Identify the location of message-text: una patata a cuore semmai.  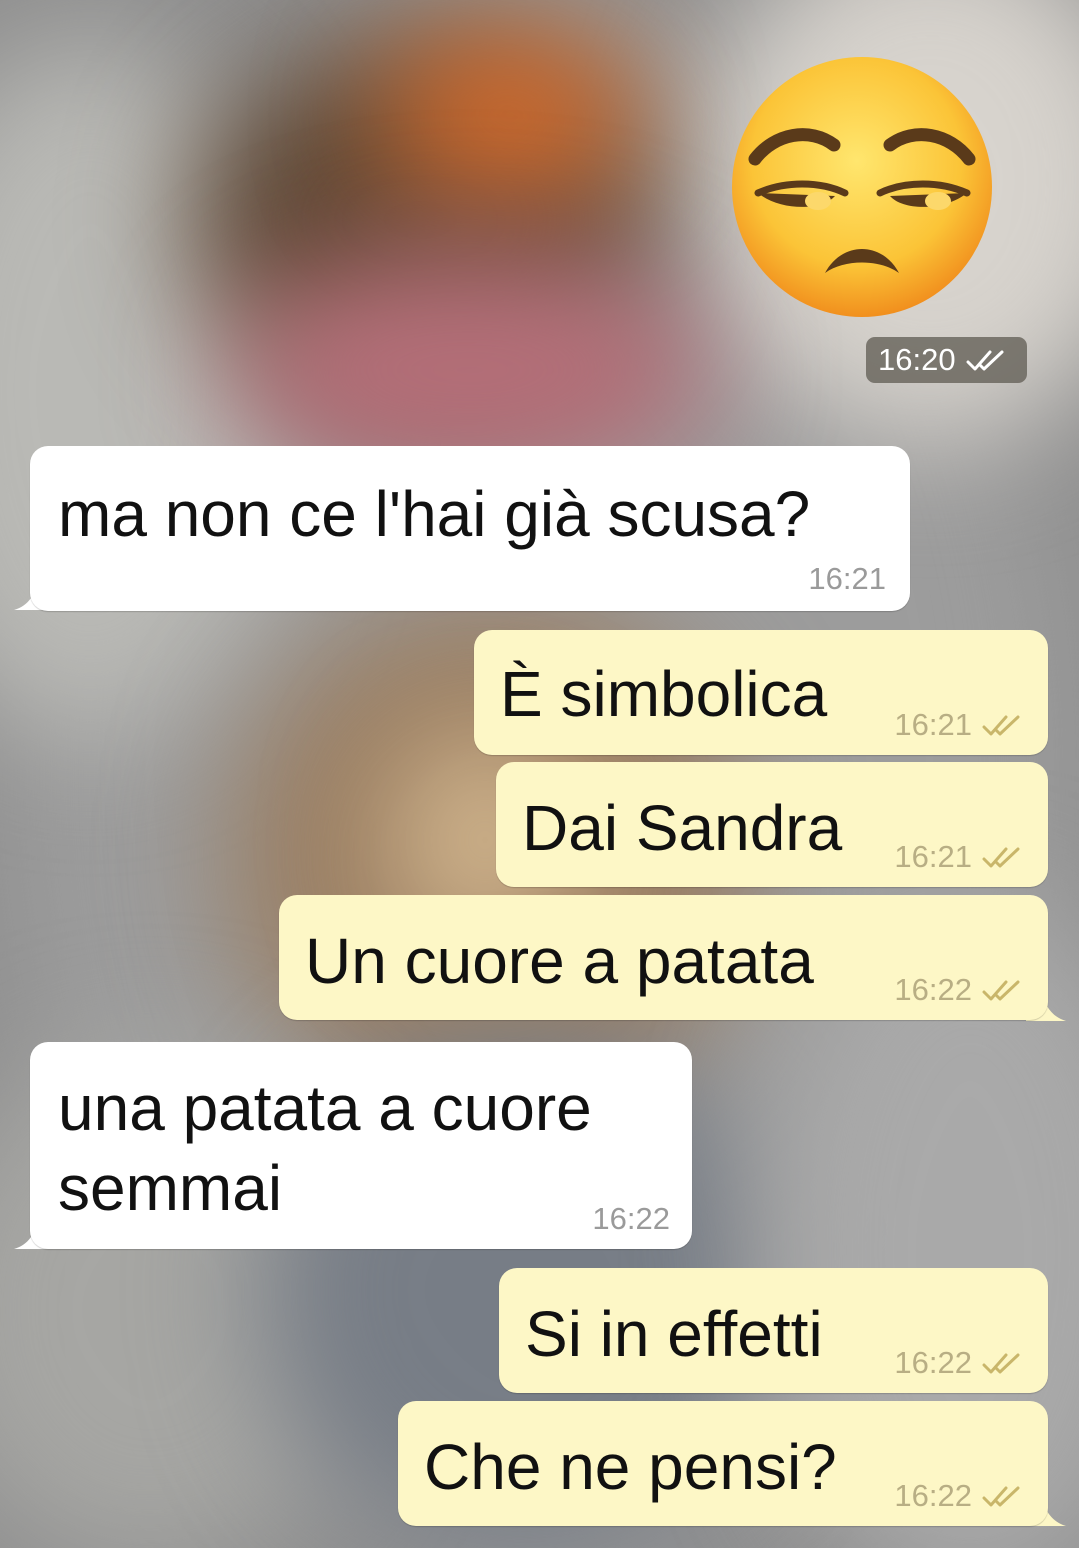
(325, 1148).